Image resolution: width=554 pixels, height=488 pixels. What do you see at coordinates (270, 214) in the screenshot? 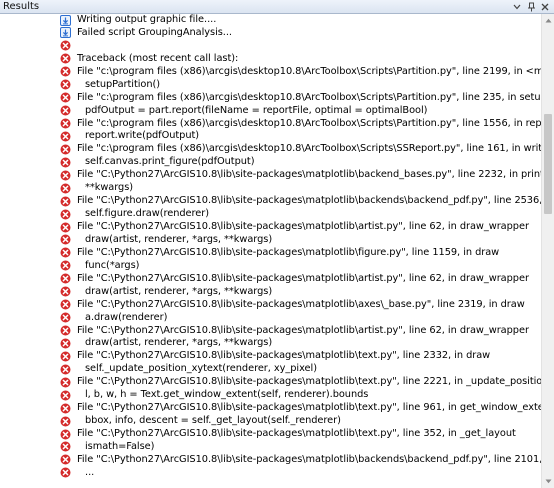
I see `error-message-row: self.figure.draw(renderer)` at bounding box center [270, 214].